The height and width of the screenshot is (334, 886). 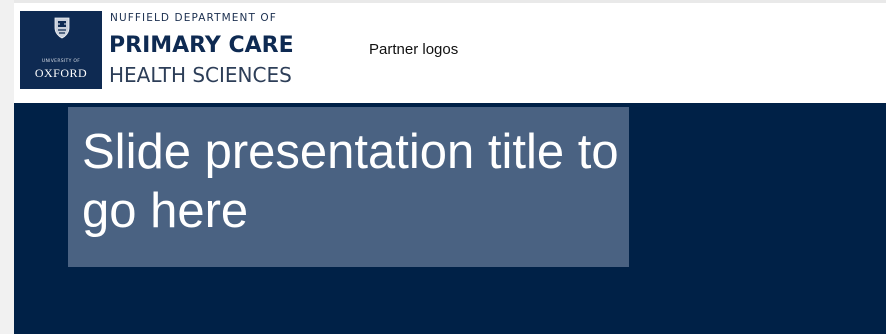 I want to click on department-name-line3: HEALTH SCIENCES, so click(x=200, y=75).